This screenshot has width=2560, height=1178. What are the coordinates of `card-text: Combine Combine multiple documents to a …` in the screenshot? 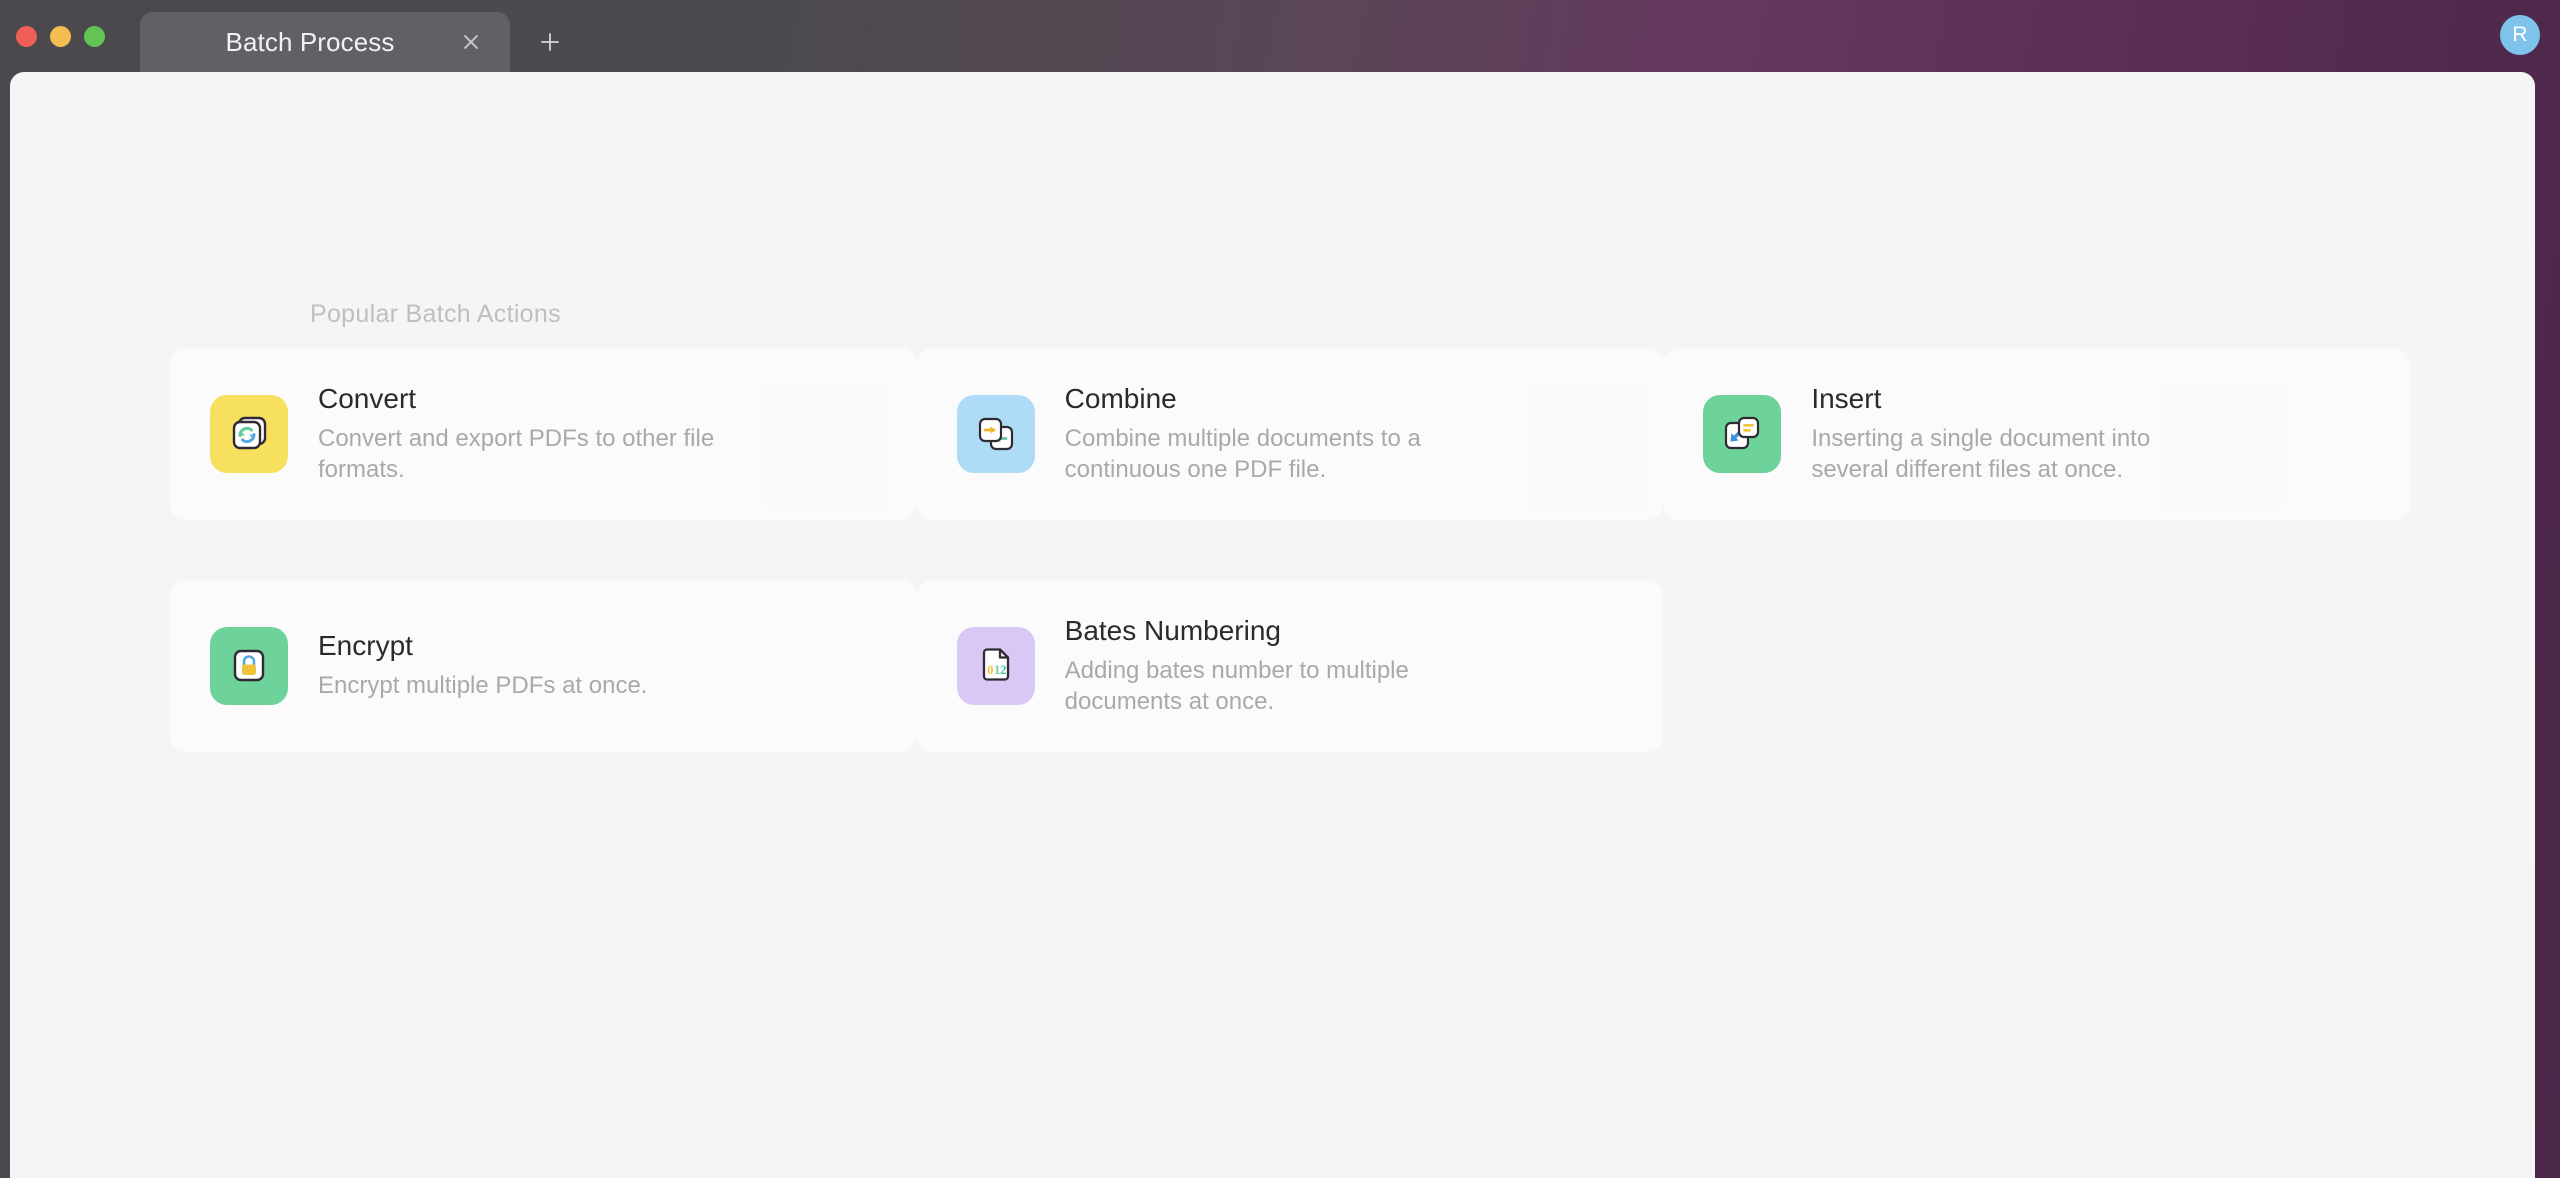 It's located at (1272, 434).